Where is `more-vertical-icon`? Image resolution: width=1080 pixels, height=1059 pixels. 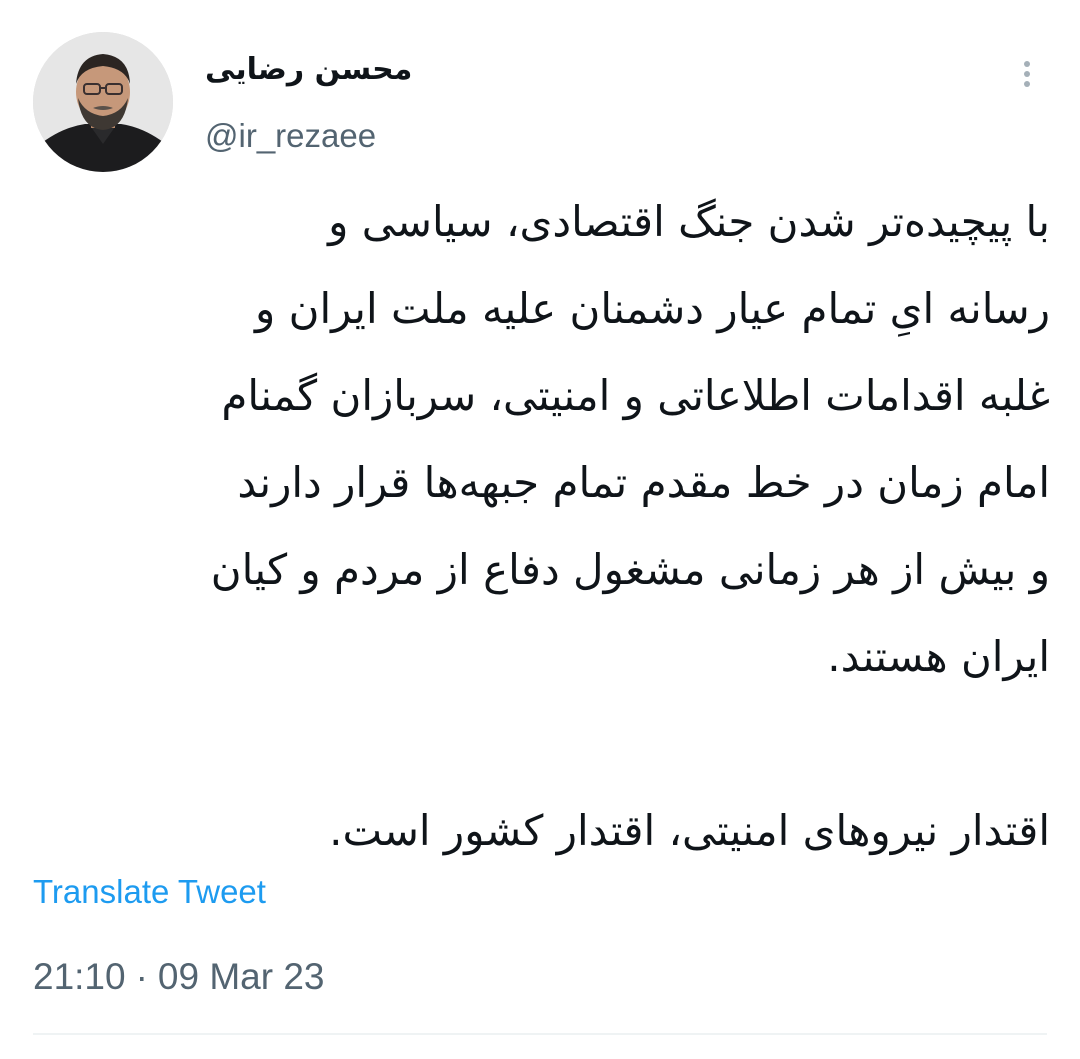 more-vertical-icon is located at coordinates (1027, 74).